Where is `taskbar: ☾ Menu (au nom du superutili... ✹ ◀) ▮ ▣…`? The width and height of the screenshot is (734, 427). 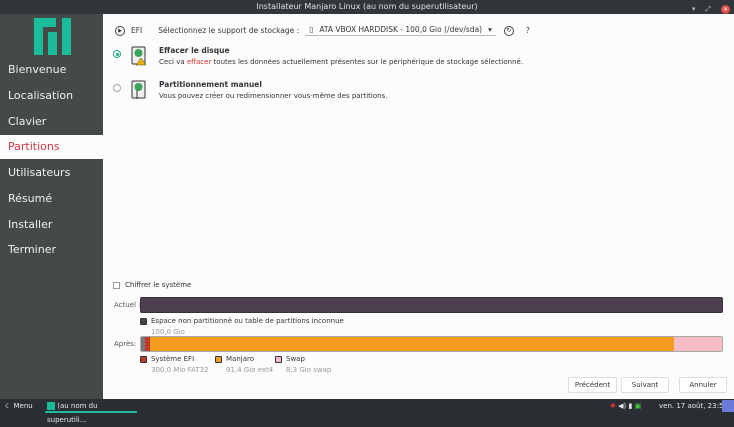 taskbar: ☾ Menu (au nom du superutili... ✹ ◀) ▮ ▣… is located at coordinates (367, 411).